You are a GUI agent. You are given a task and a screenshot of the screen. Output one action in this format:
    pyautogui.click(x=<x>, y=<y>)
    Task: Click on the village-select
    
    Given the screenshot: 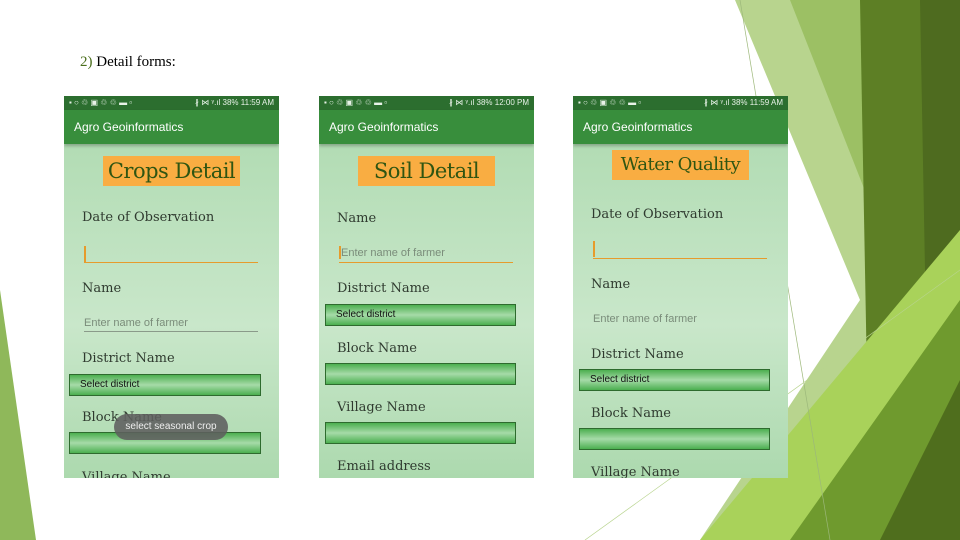 What is the action you would take?
    pyautogui.click(x=420, y=433)
    